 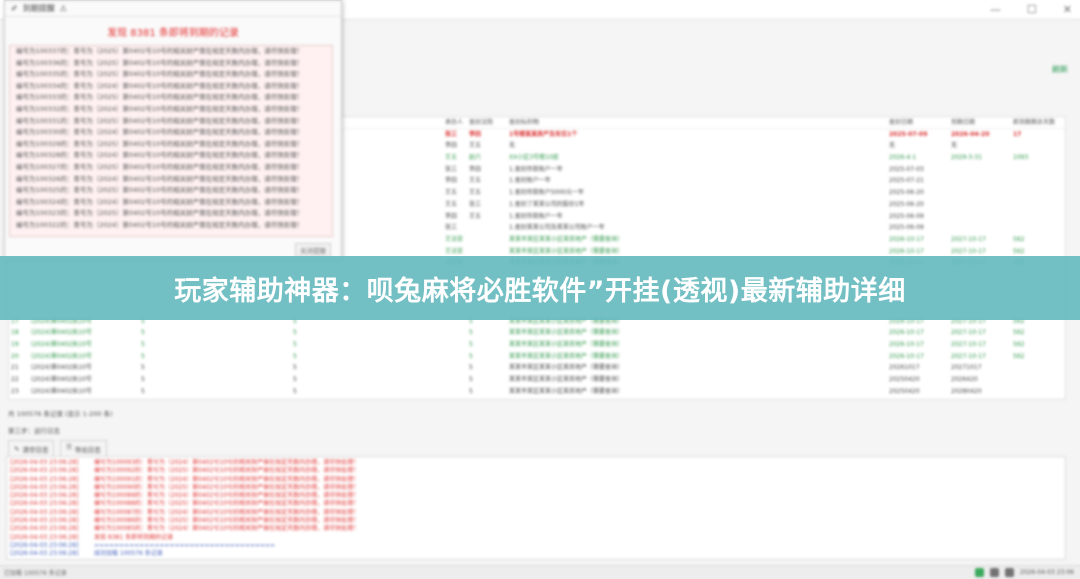 I want to click on cell-pos: 1.查封了某某公司的股份1年, so click(x=547, y=204).